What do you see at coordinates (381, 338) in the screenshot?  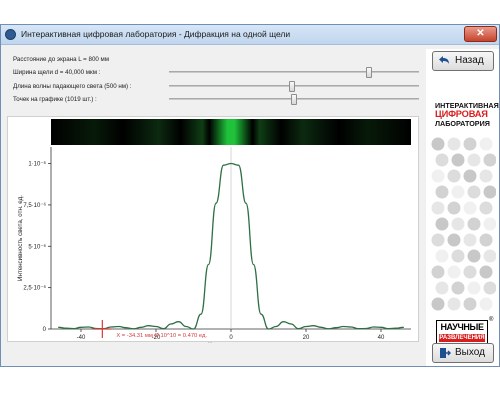 I see `x-tick-label: 40` at bounding box center [381, 338].